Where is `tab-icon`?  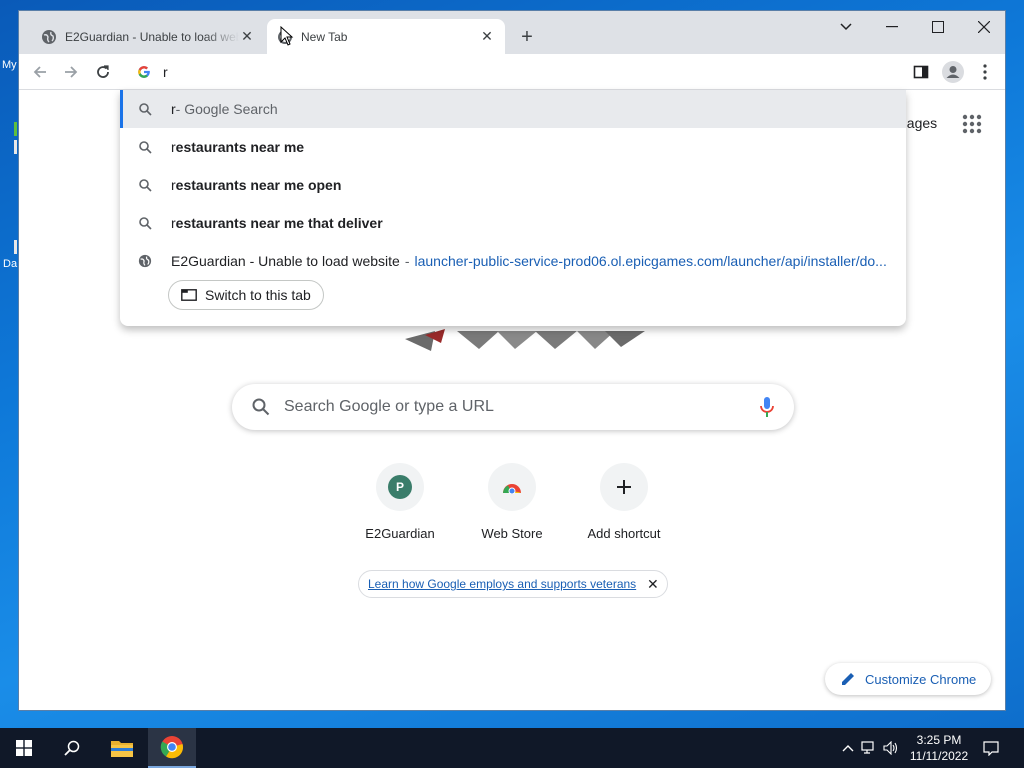 tab-icon is located at coordinates (189, 295).